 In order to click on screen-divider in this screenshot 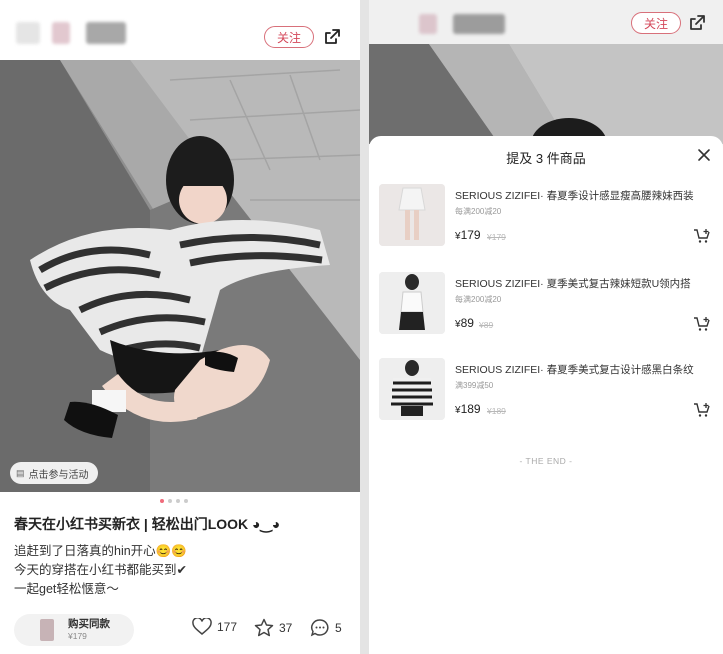, I will do `click(364, 327)`.